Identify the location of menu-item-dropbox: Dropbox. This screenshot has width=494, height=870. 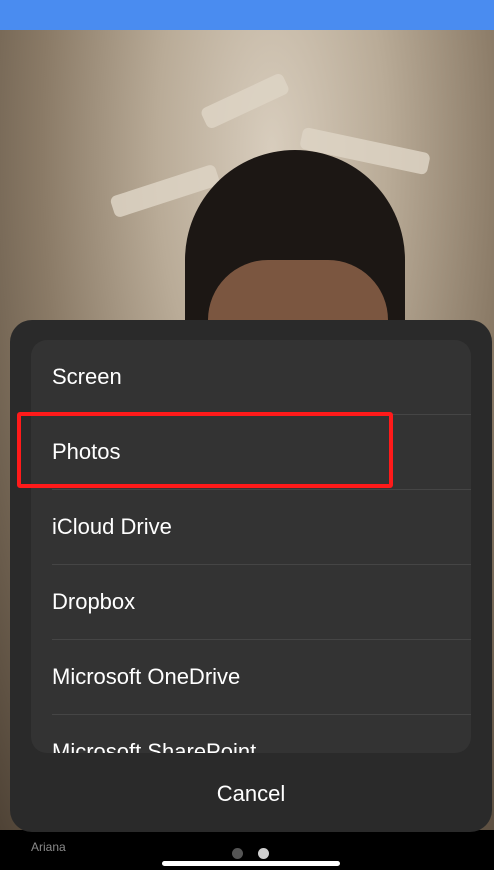
(251, 602).